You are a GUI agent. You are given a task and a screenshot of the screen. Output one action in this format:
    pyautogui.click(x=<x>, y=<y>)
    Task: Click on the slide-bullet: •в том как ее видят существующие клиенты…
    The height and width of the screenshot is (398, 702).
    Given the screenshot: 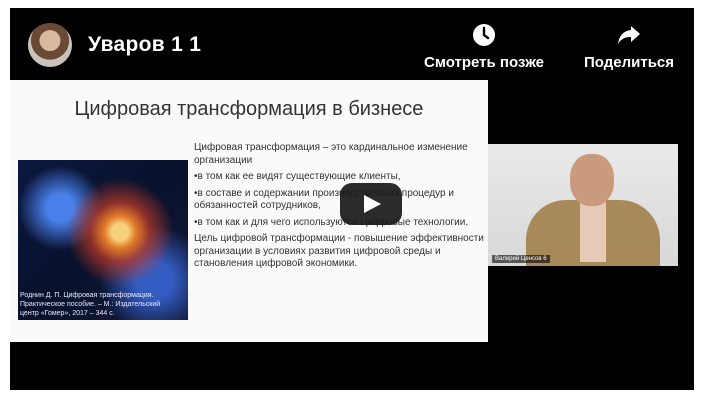 What is the action you would take?
    pyautogui.click(x=297, y=176)
    